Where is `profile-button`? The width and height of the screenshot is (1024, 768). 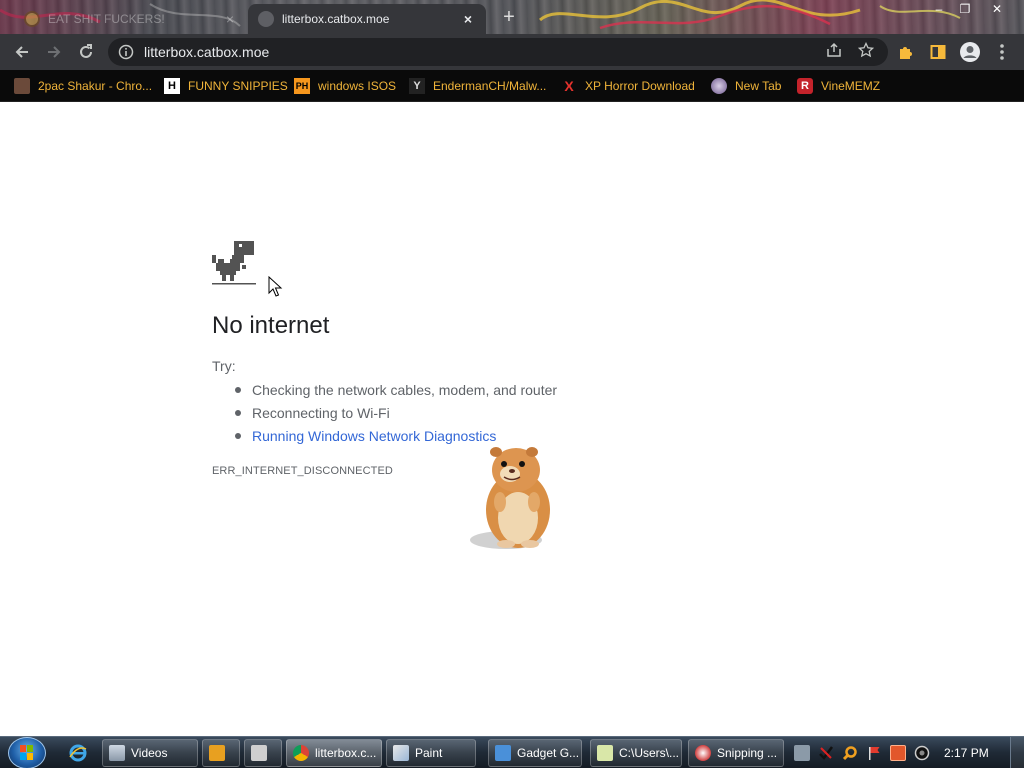
profile-button is located at coordinates (970, 52).